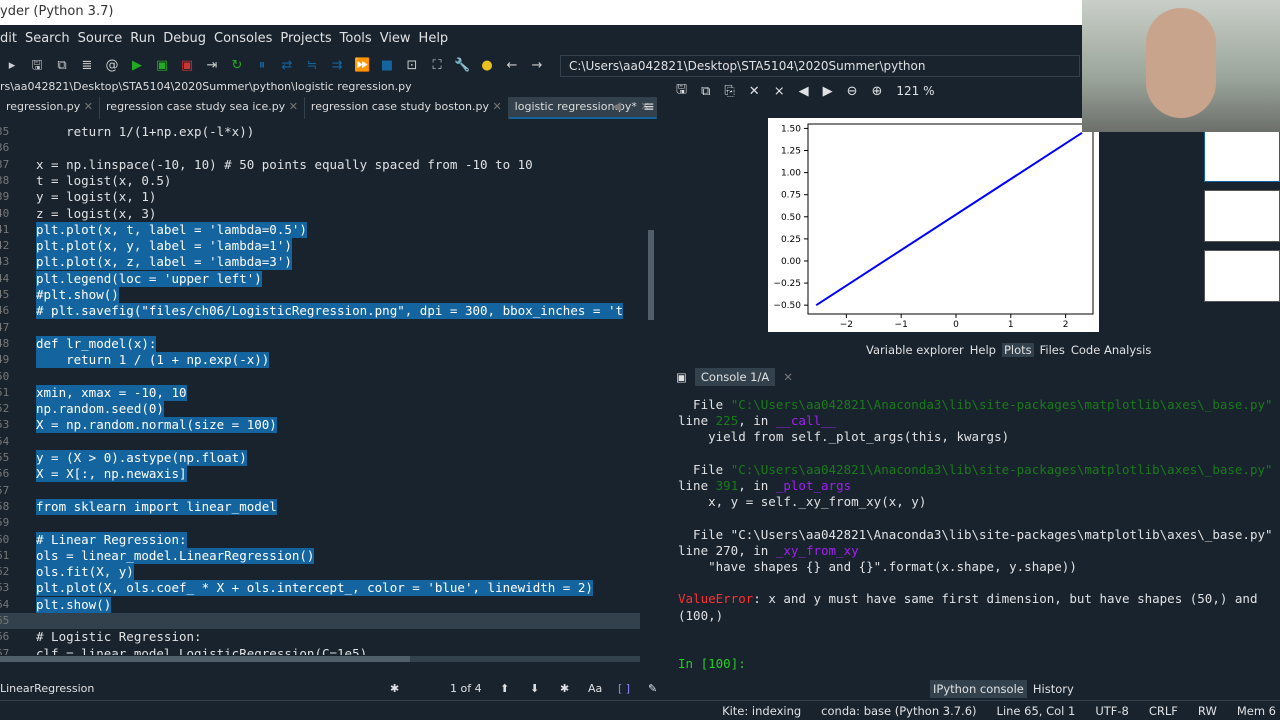 Image resolution: width=1280 pixels, height=720 pixels. I want to click on tabs-menu-icon: ≡, so click(649, 107).